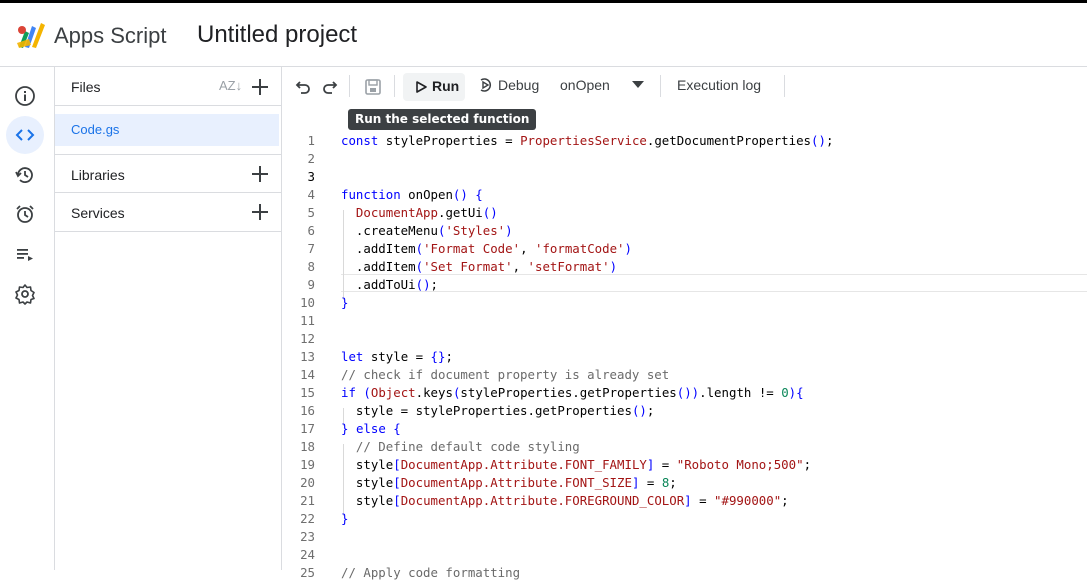 The width and height of the screenshot is (1087, 582). I want to click on info-icon, so click(25, 96).